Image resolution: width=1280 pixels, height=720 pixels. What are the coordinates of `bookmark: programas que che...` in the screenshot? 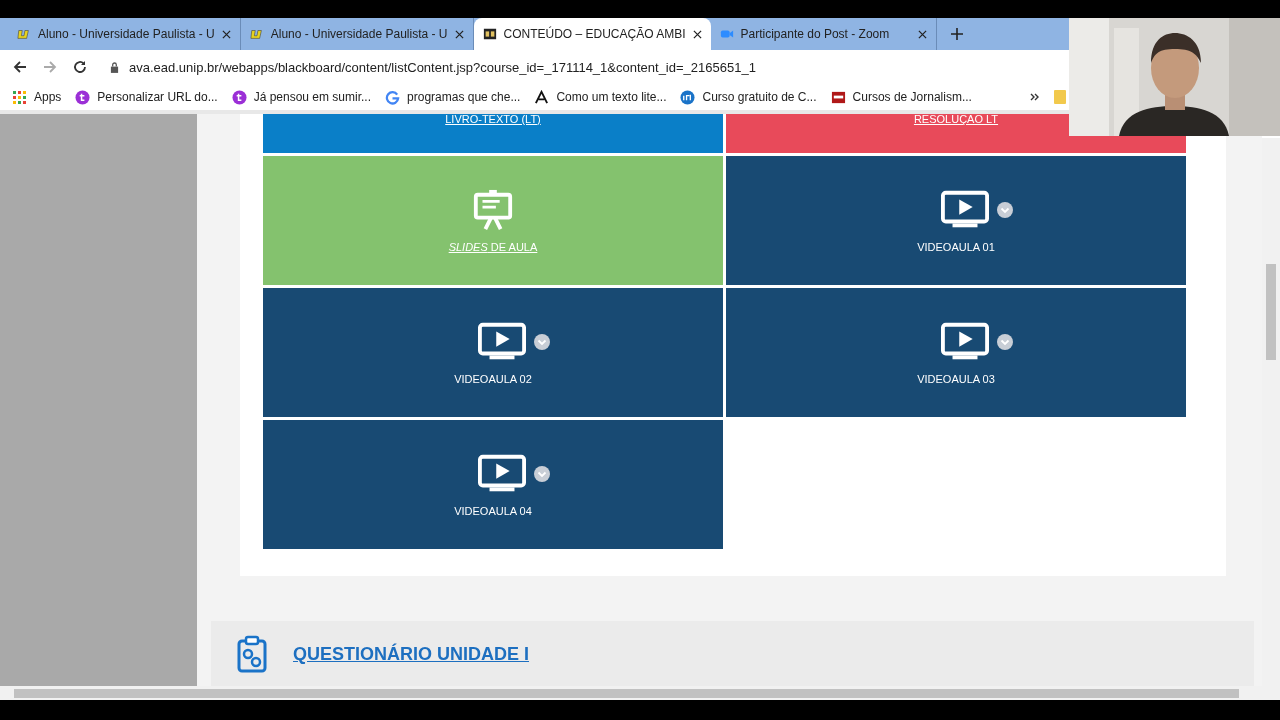 It's located at (453, 97).